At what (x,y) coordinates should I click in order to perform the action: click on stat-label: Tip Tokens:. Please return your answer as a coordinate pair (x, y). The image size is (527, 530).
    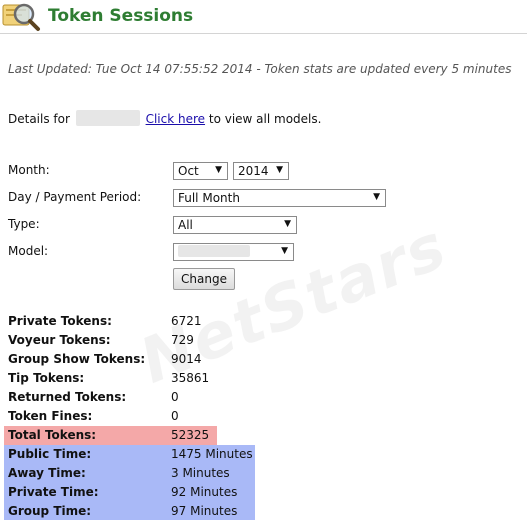
    Looking at the image, I should click on (46, 378).